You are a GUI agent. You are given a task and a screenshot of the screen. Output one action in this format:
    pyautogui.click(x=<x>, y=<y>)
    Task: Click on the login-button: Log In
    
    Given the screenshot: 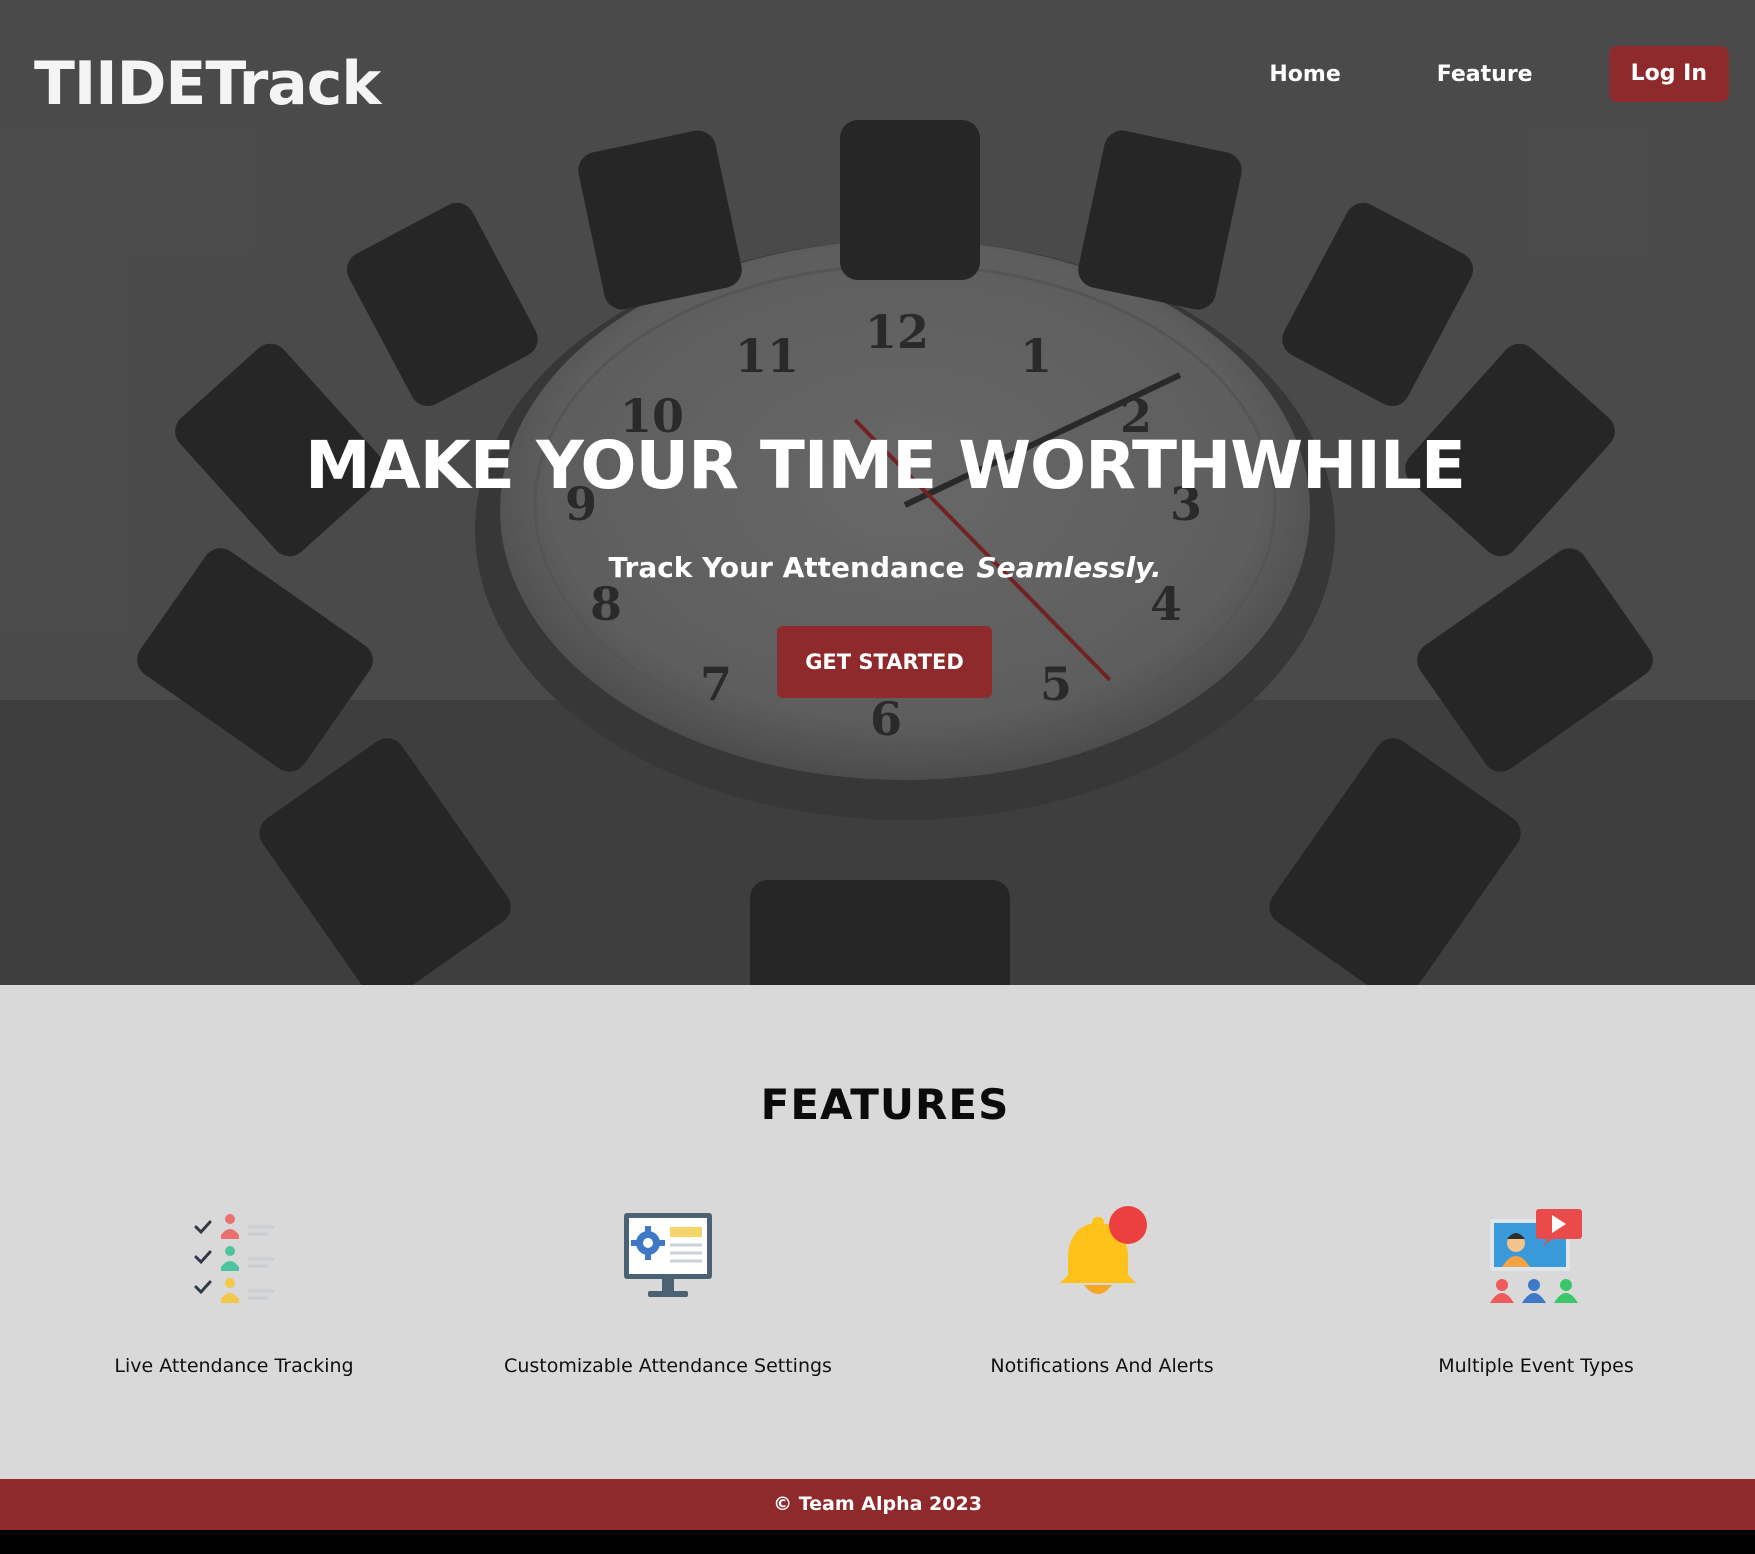 What is the action you would take?
    pyautogui.click(x=1668, y=74)
    